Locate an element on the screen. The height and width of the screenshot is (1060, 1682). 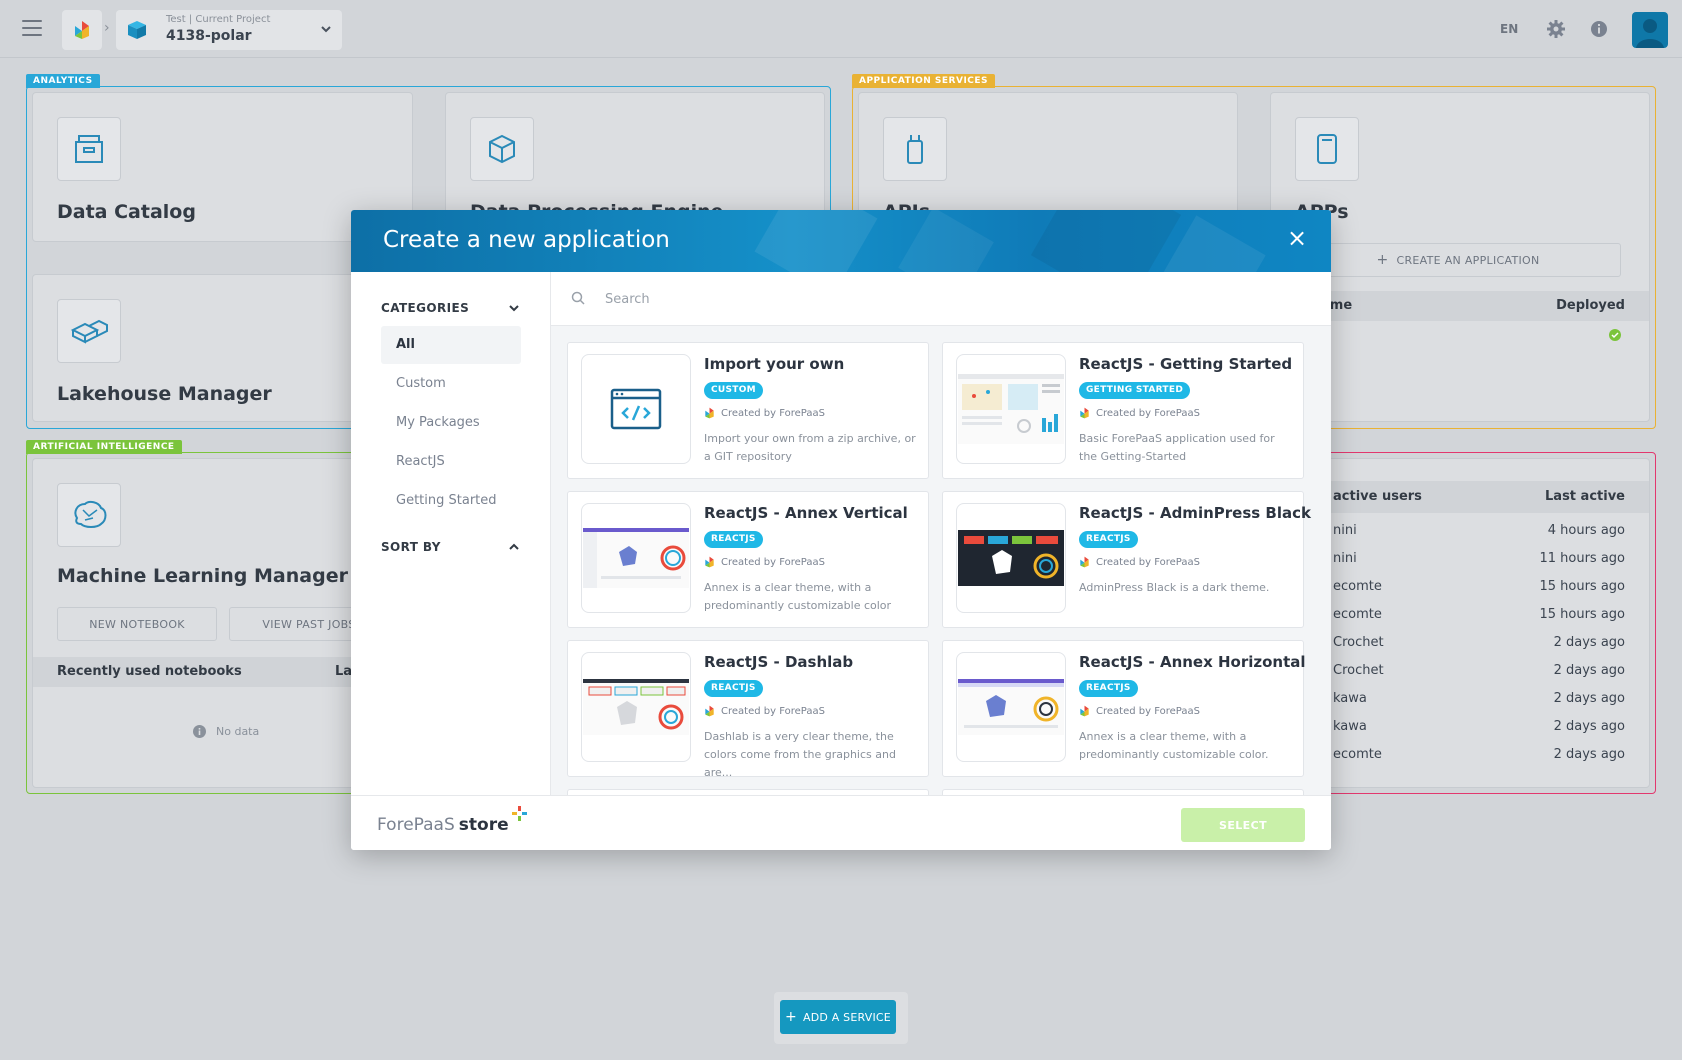
apis-icon-box is located at coordinates (915, 149).